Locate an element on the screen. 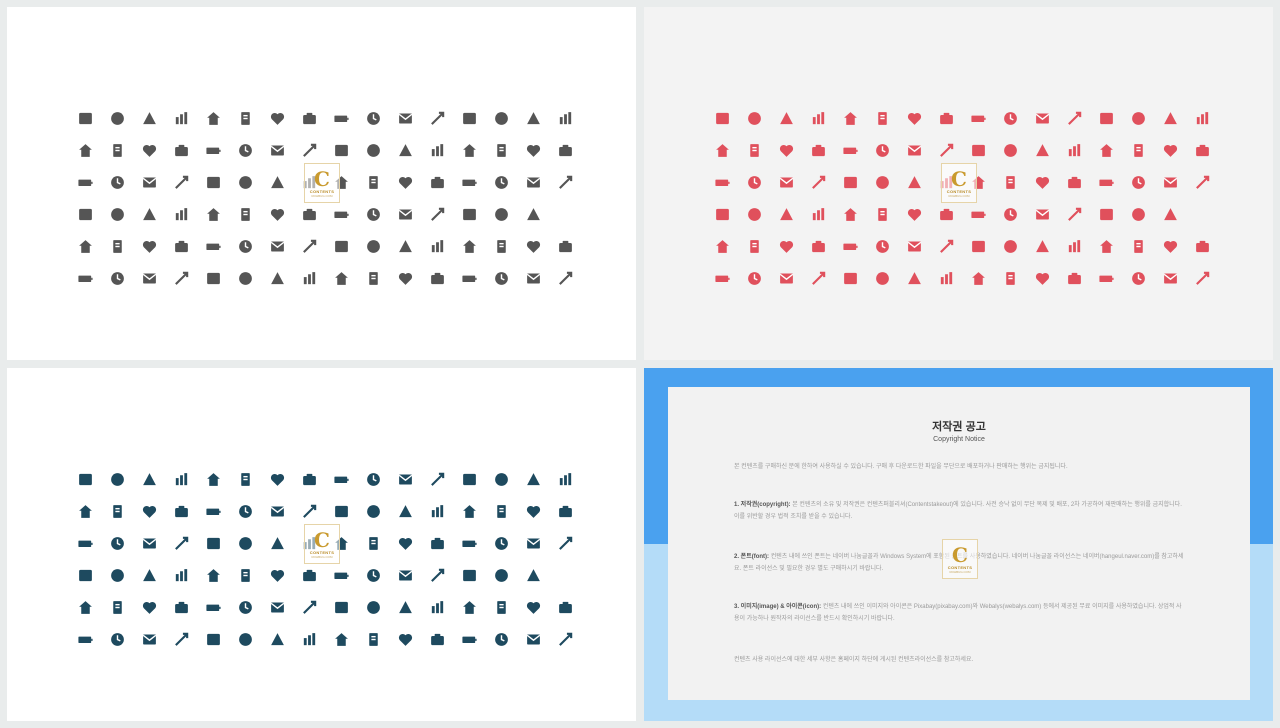 This screenshot has height=728, width=1280. puzzle-icon is located at coordinates (277, 479).